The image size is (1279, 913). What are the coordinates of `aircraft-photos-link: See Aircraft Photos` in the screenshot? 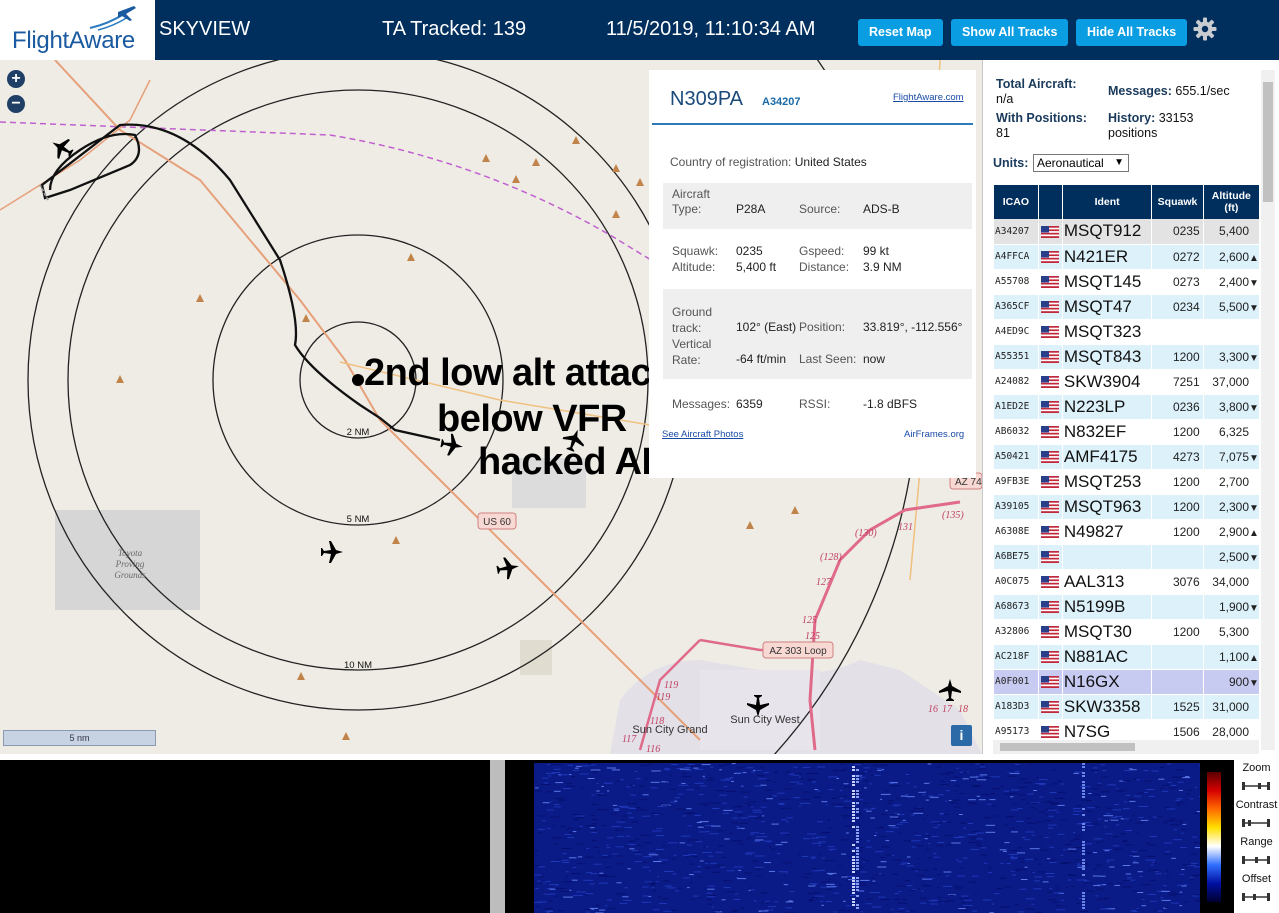 It's located at (702, 434).